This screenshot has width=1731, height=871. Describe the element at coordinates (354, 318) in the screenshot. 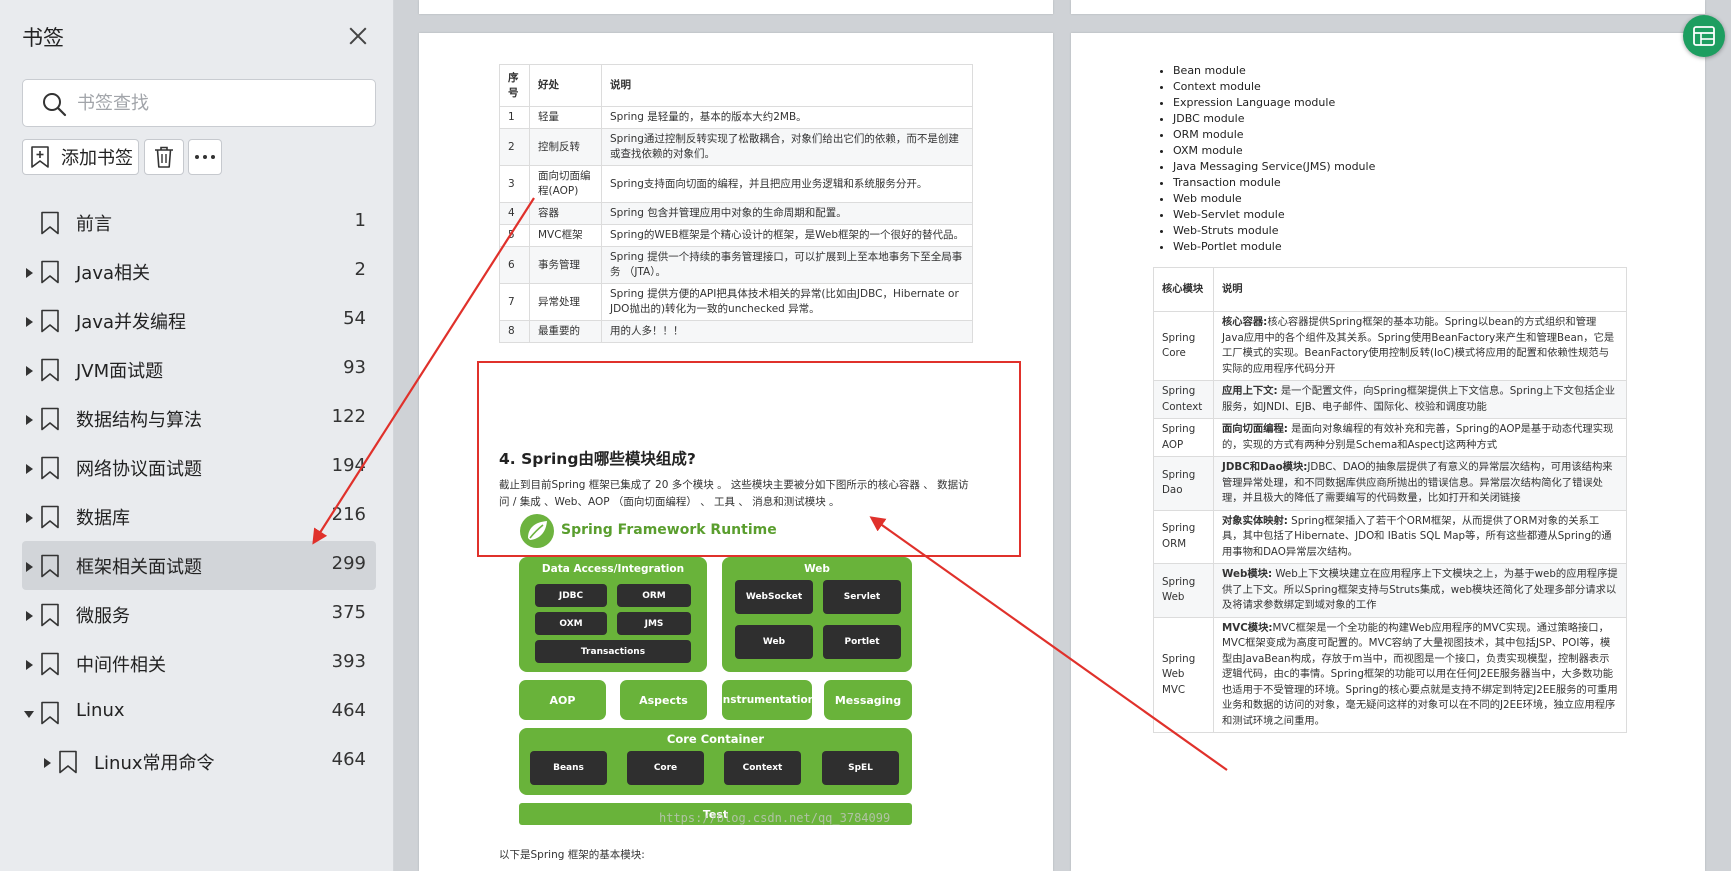

I see `bookmark-page-number: 54` at that location.